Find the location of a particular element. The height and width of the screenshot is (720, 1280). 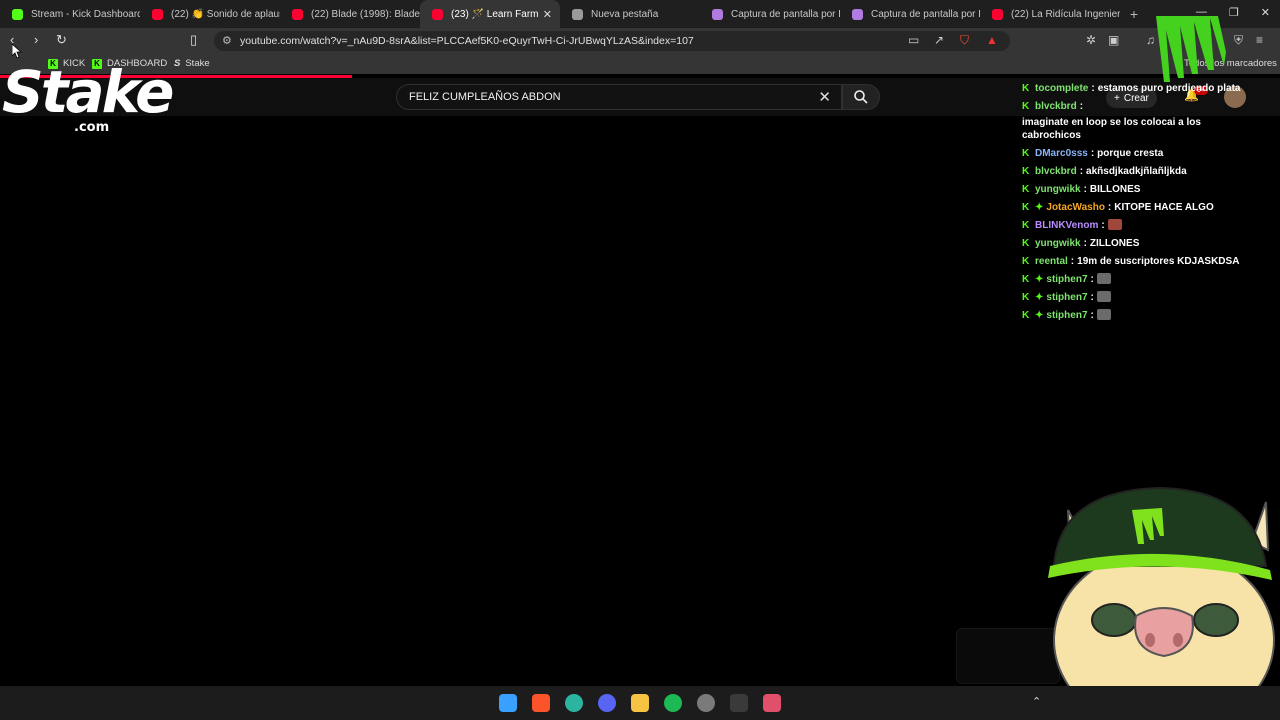

clear-search-icon: ✕ is located at coordinates (824, 97).